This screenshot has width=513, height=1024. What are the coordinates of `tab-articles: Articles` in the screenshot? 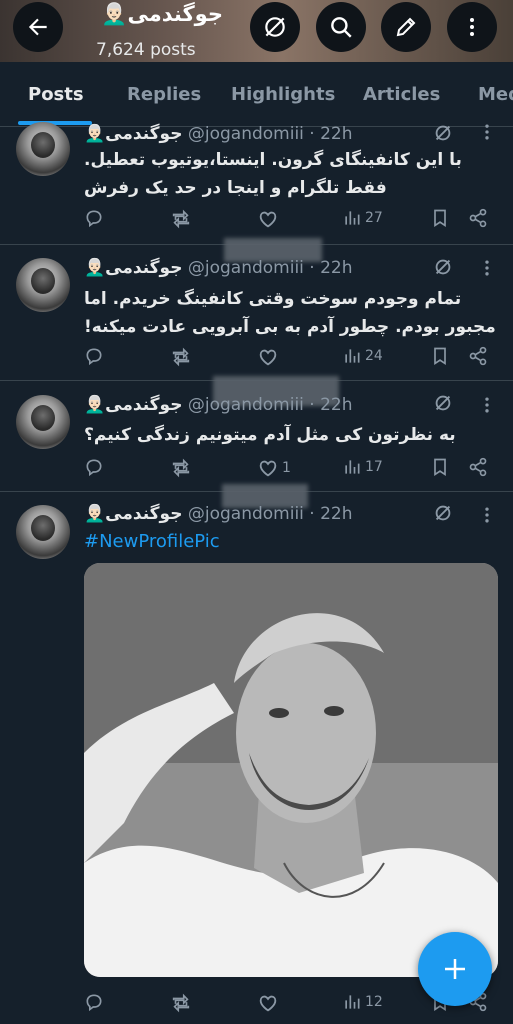 It's located at (401, 94).